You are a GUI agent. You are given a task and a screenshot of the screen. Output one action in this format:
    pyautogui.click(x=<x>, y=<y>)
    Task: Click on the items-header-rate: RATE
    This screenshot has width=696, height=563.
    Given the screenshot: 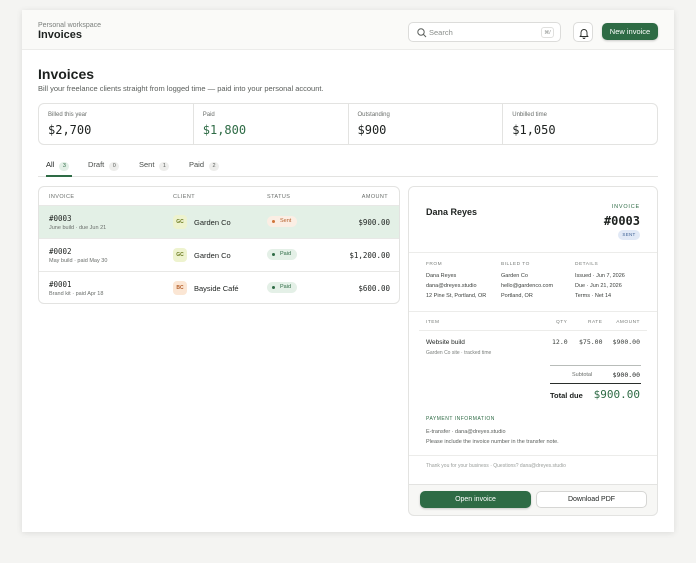 What is the action you would take?
    pyautogui.click(x=595, y=322)
    